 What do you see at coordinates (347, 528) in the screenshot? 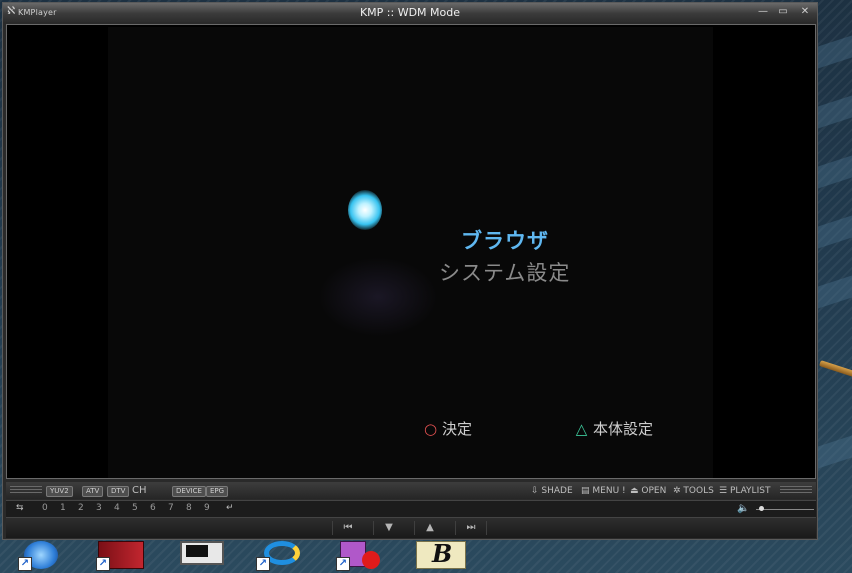
I see `previous-button: ⏮` at bounding box center [347, 528].